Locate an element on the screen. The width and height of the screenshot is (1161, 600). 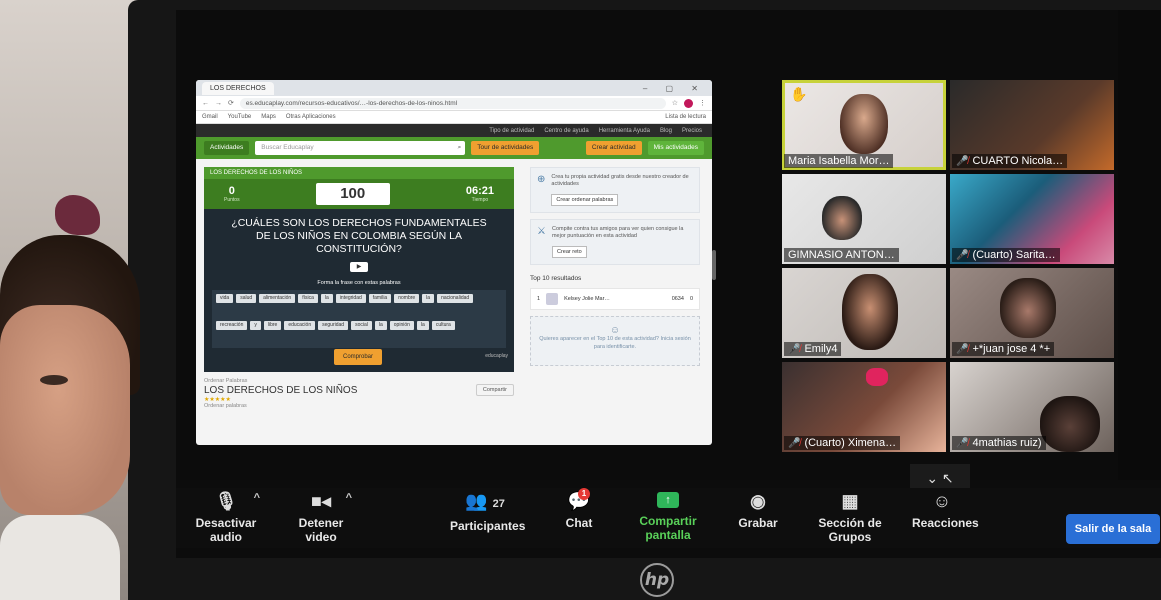
word-chip: recreación is located at coordinates (232, 325).